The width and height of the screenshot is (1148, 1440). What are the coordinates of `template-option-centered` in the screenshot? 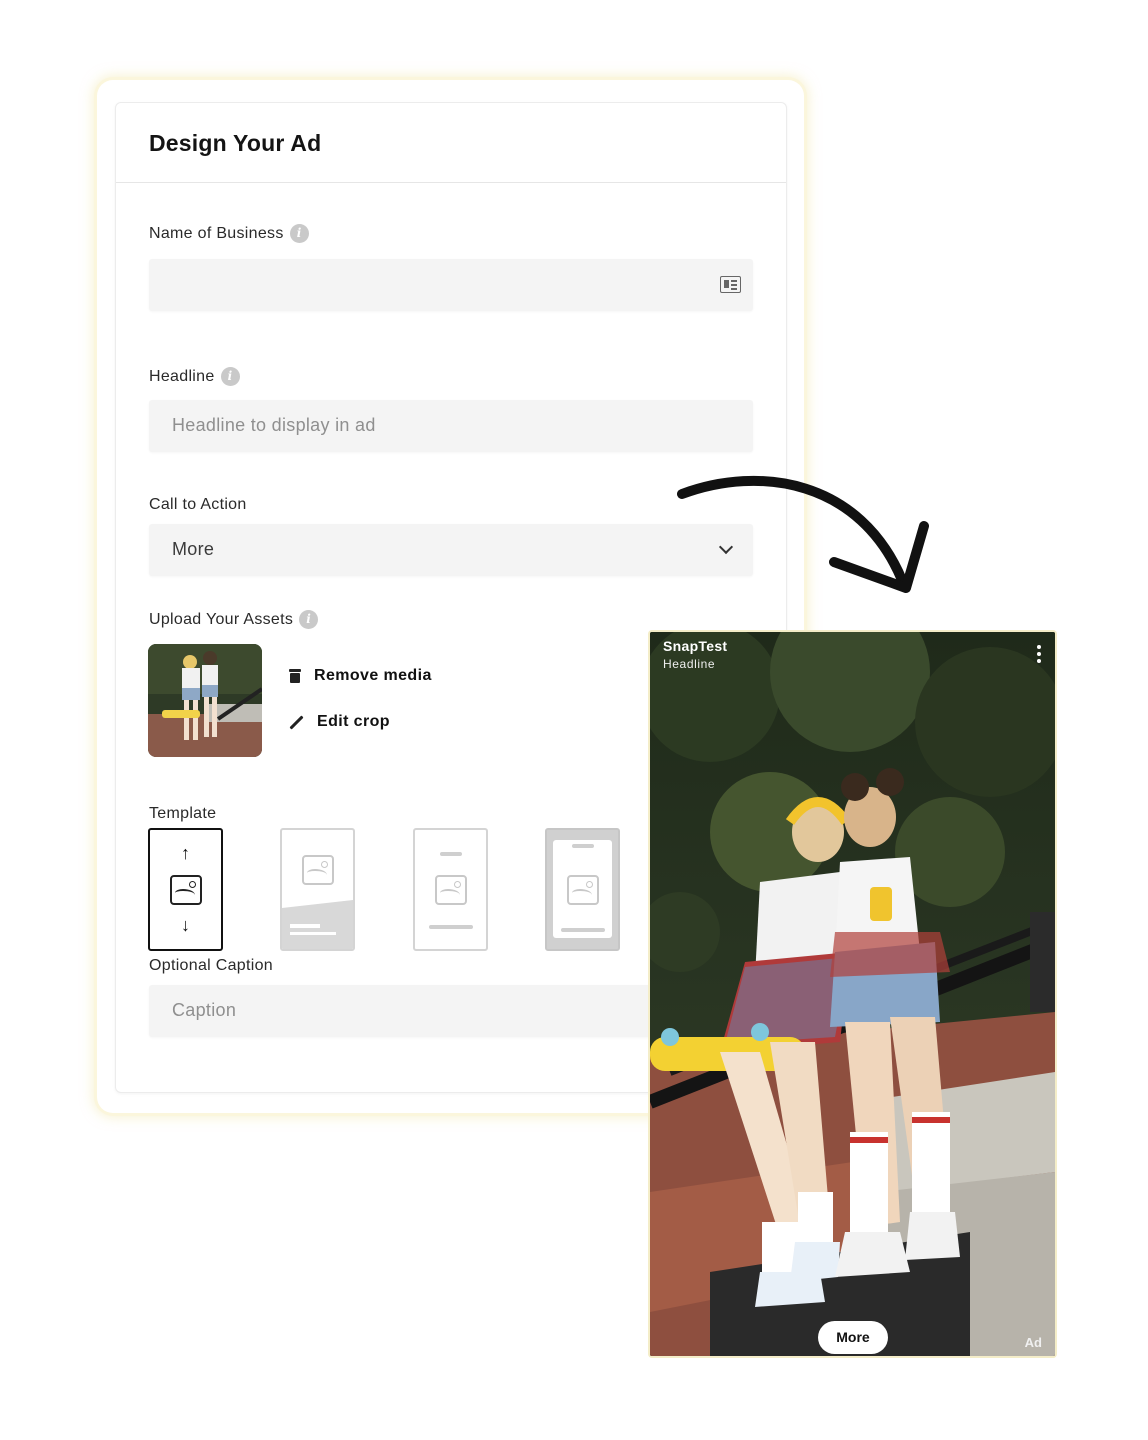 It's located at (450, 889).